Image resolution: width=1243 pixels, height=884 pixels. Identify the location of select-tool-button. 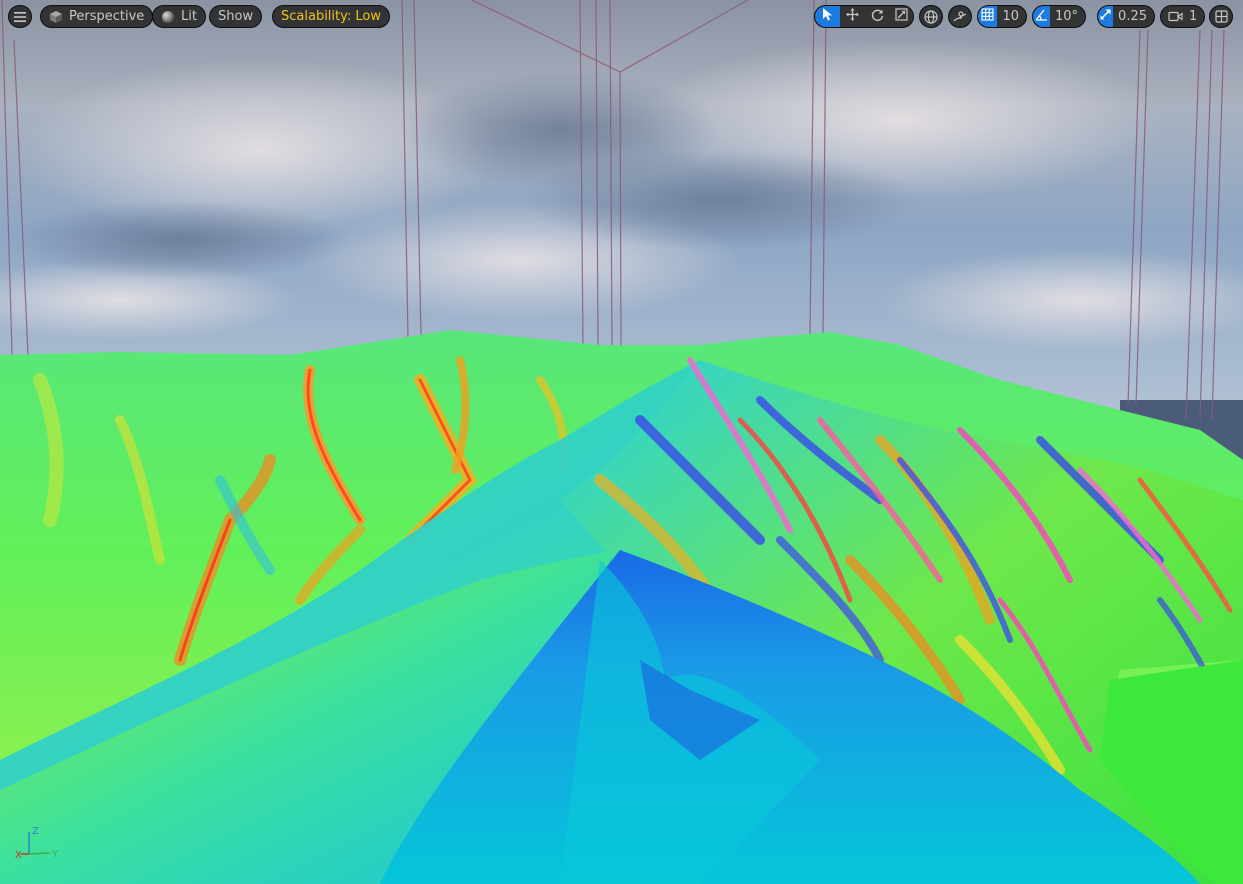
(827, 16).